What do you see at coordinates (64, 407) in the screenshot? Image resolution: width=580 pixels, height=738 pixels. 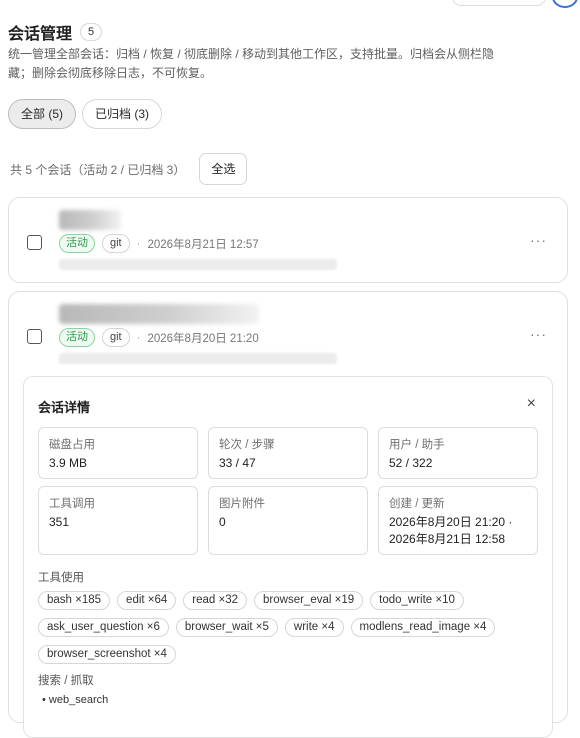 I see `detail-title: 会话详情` at bounding box center [64, 407].